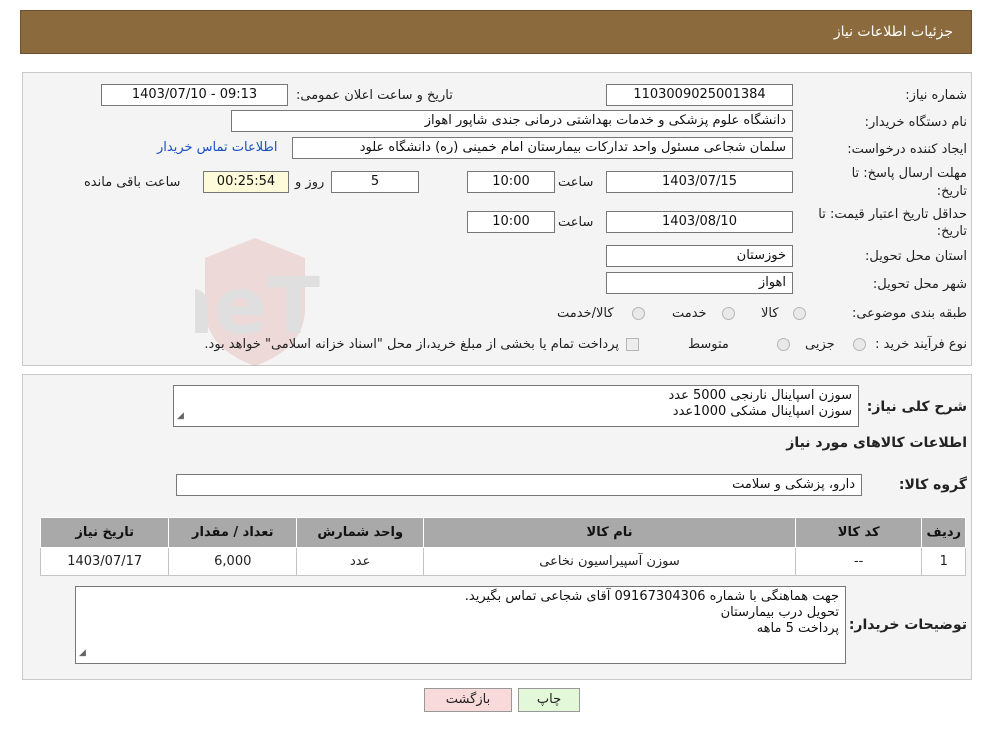 Image resolution: width=985 pixels, height=733 pixels. Describe the element at coordinates (374, 95) in the screenshot. I see `announce-label: تاریخ و ساعت اعلان عمومی:` at that location.